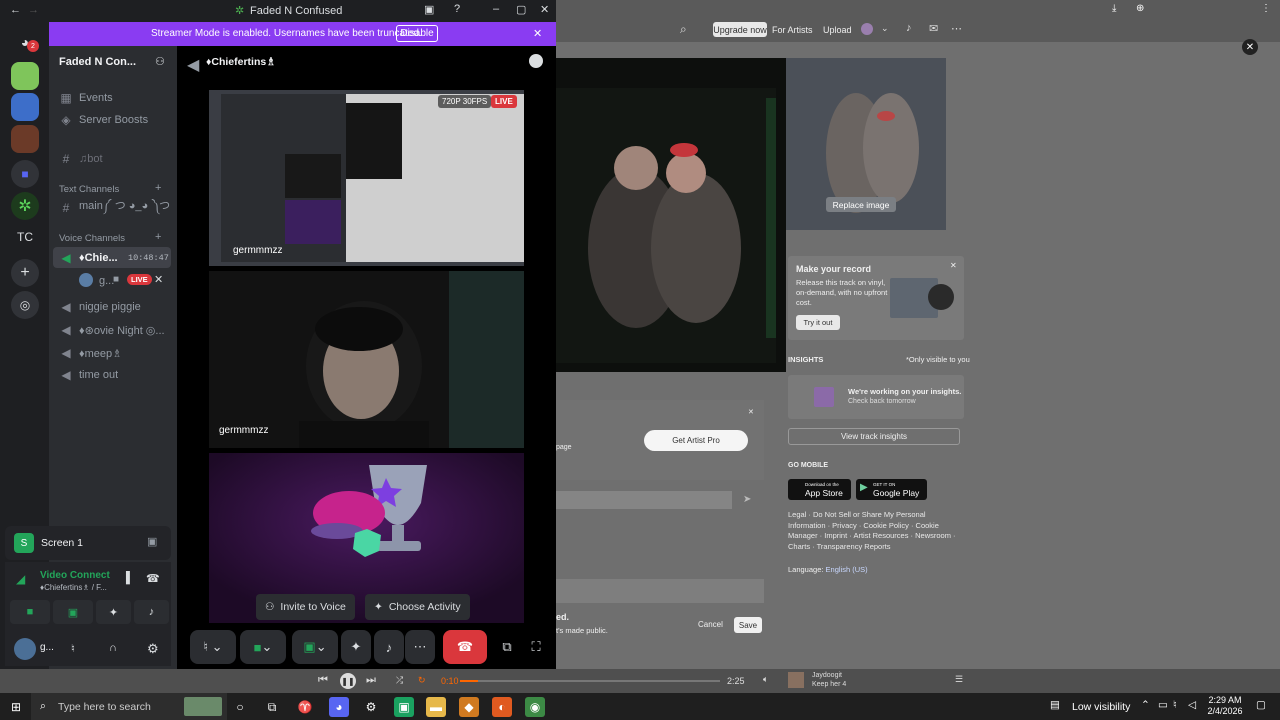 This screenshot has height=720, width=1280. What do you see at coordinates (160, 61) in the screenshot?
I see `add-user-icon: ⚇` at bounding box center [160, 61].